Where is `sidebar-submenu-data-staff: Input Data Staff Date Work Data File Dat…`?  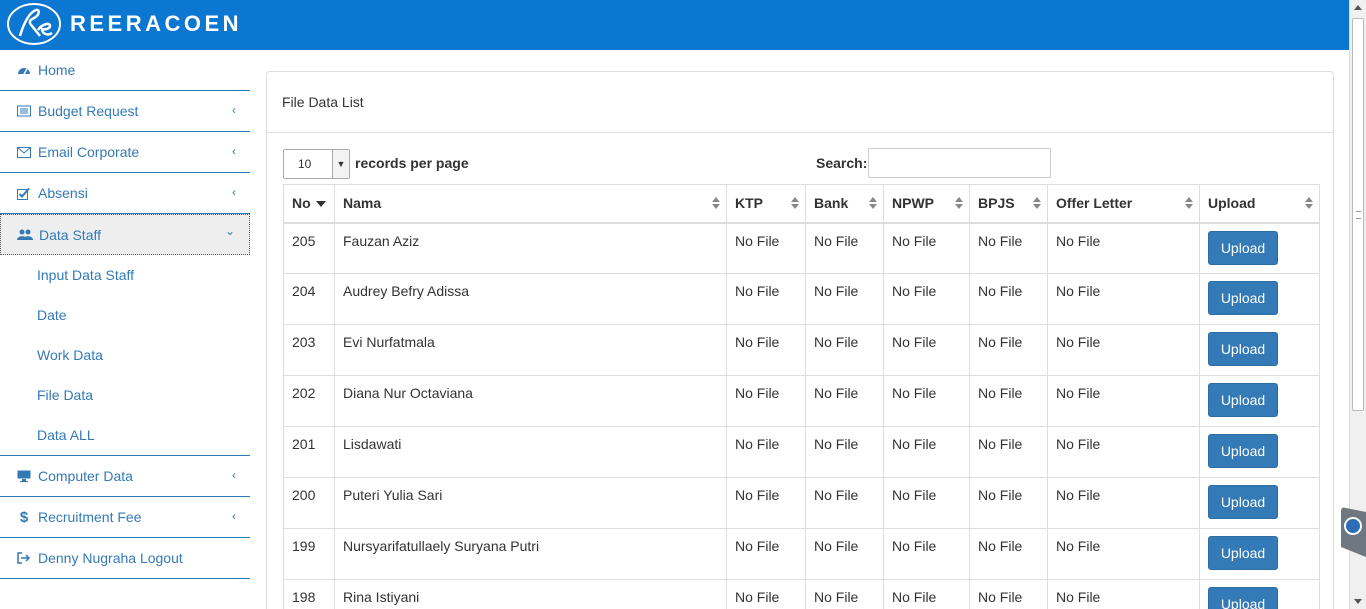
sidebar-submenu-data-staff: Input Data Staff Date Work Data File Dat… is located at coordinates (125, 355).